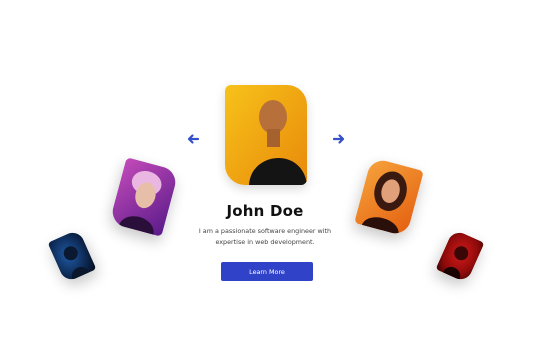 The width and height of the screenshot is (540, 360). I want to click on profile-name: John Doe, so click(265, 211).